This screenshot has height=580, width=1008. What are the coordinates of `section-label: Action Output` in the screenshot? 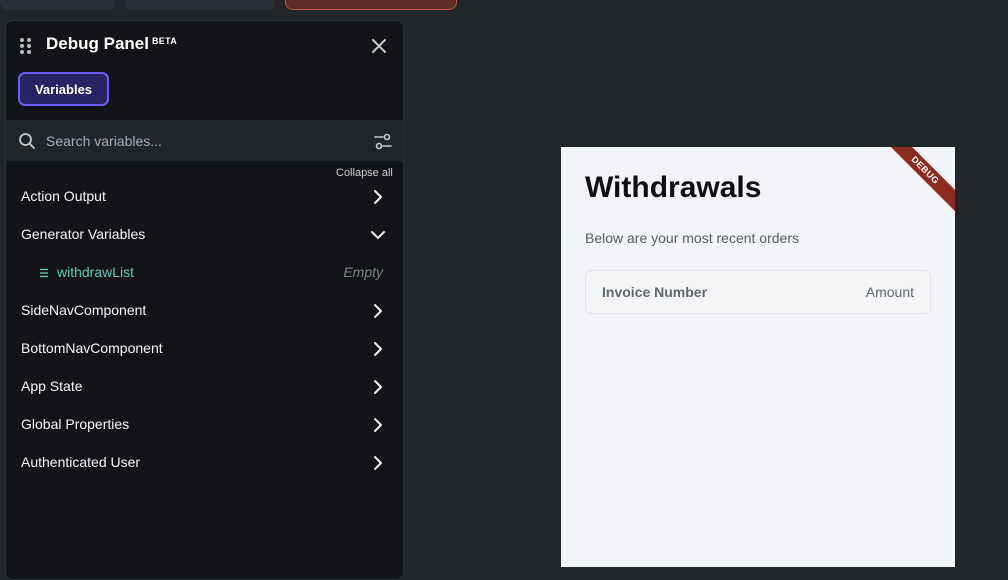 It's located at (63, 196).